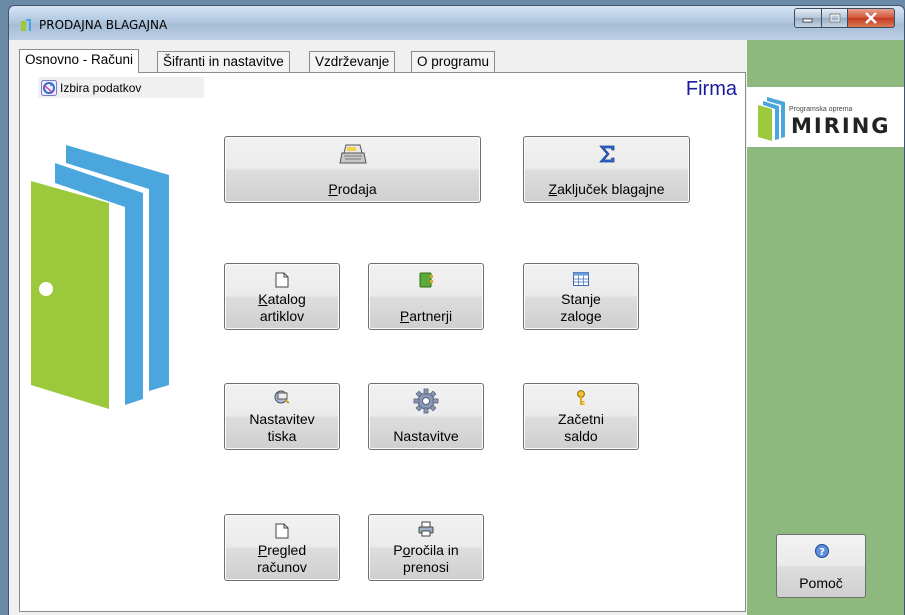 The height and width of the screenshot is (615, 905). Describe the element at coordinates (263, 299) in the screenshot. I see `katalog-underline: K` at that location.